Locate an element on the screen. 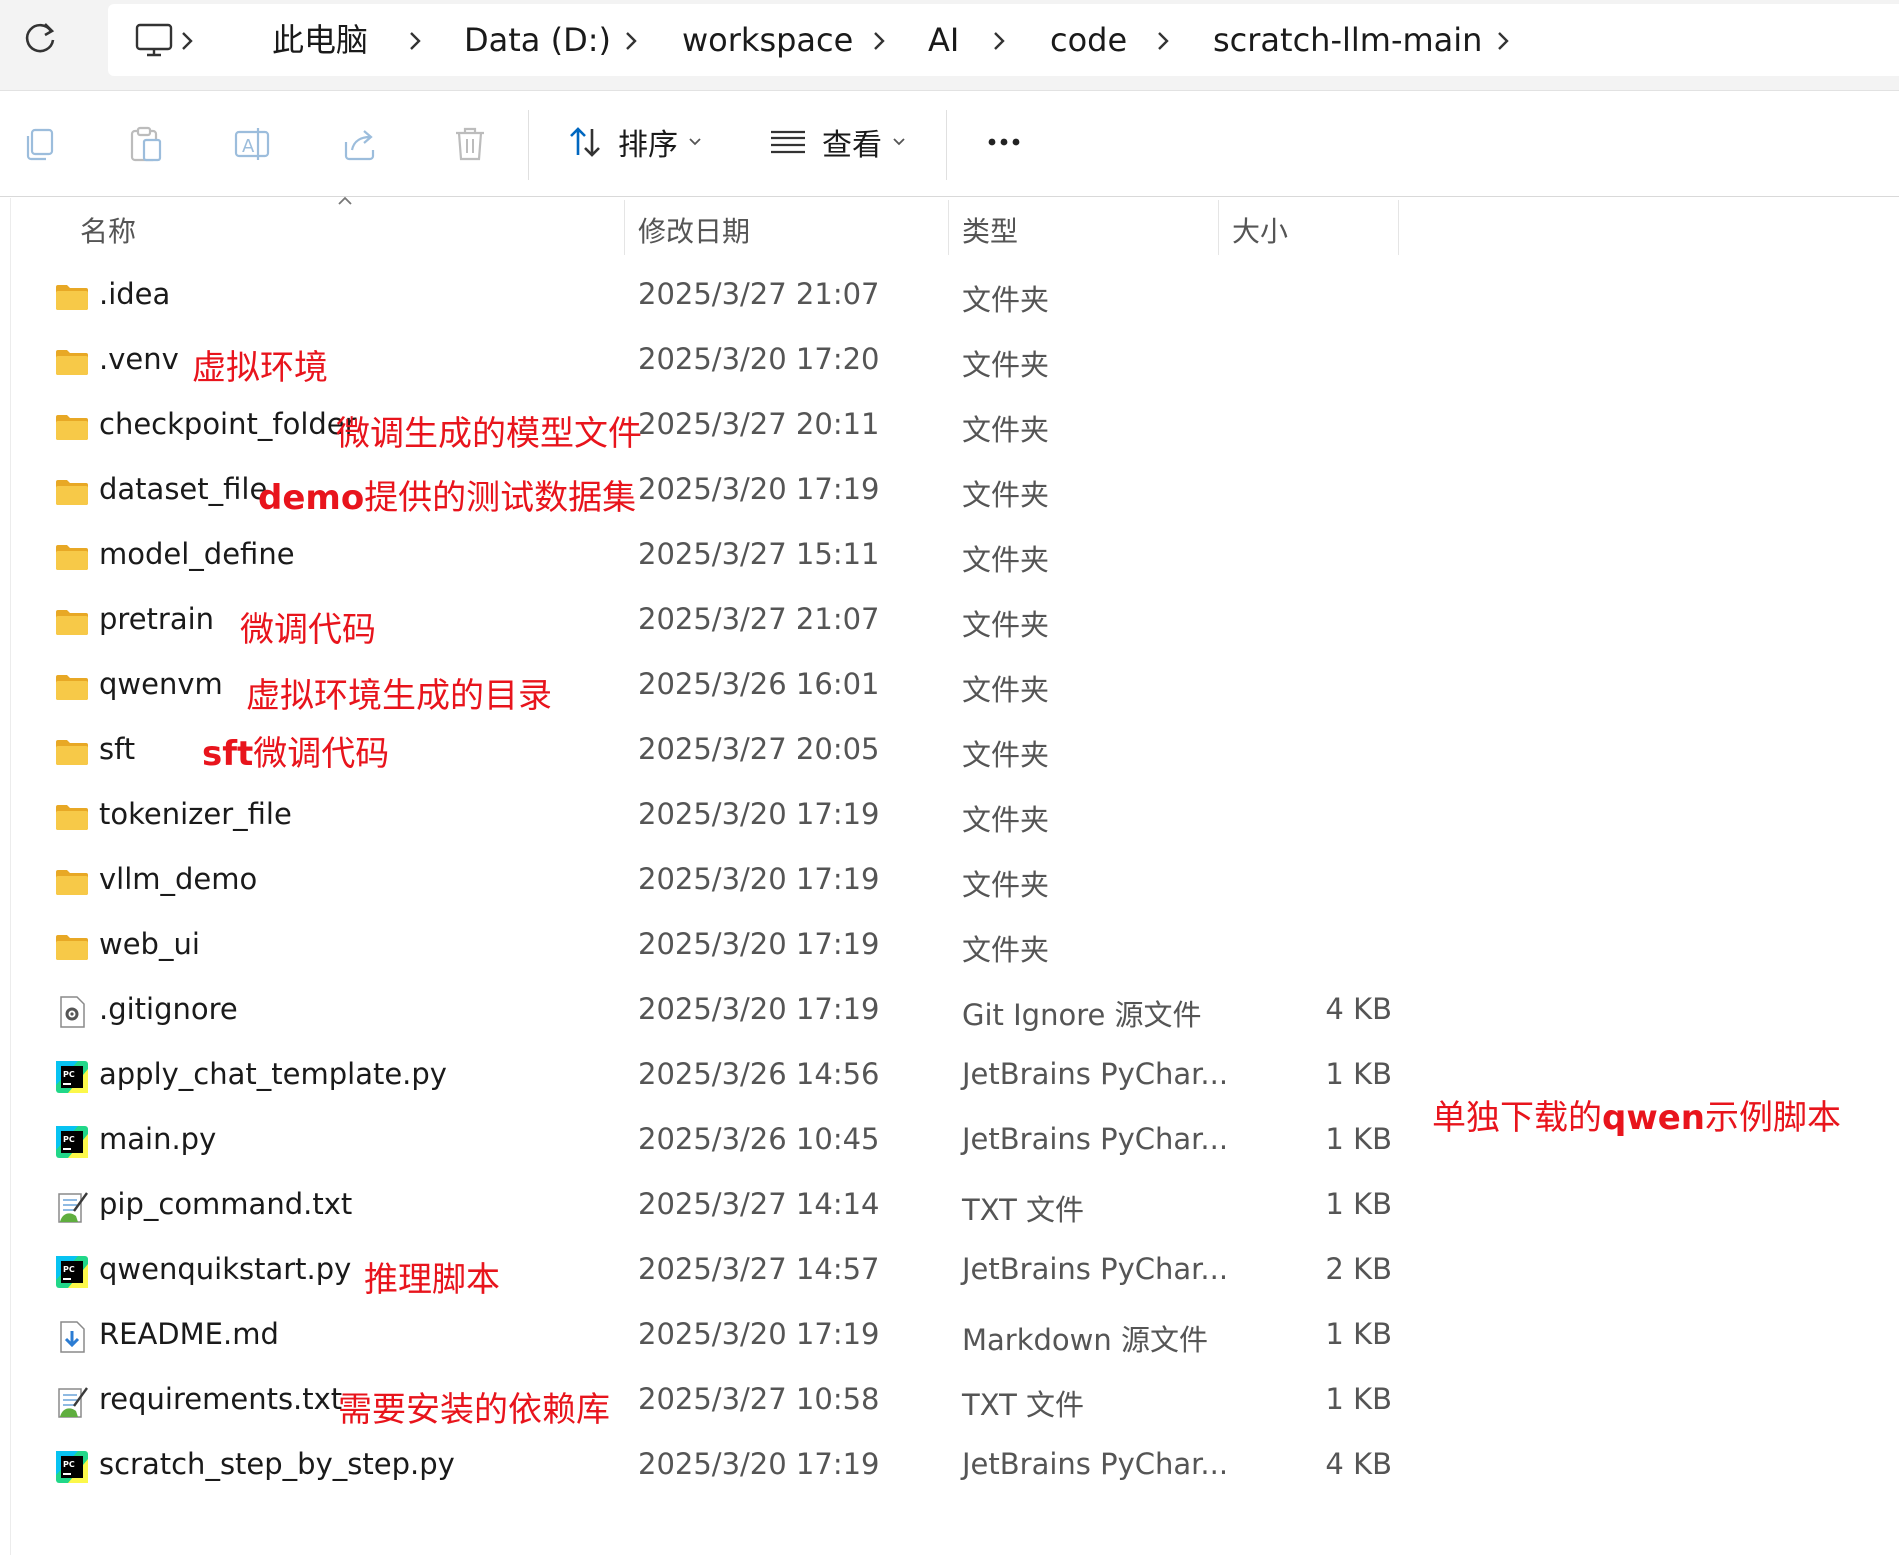 The width and height of the screenshot is (1899, 1555). refresh-icon is located at coordinates (40, 38).